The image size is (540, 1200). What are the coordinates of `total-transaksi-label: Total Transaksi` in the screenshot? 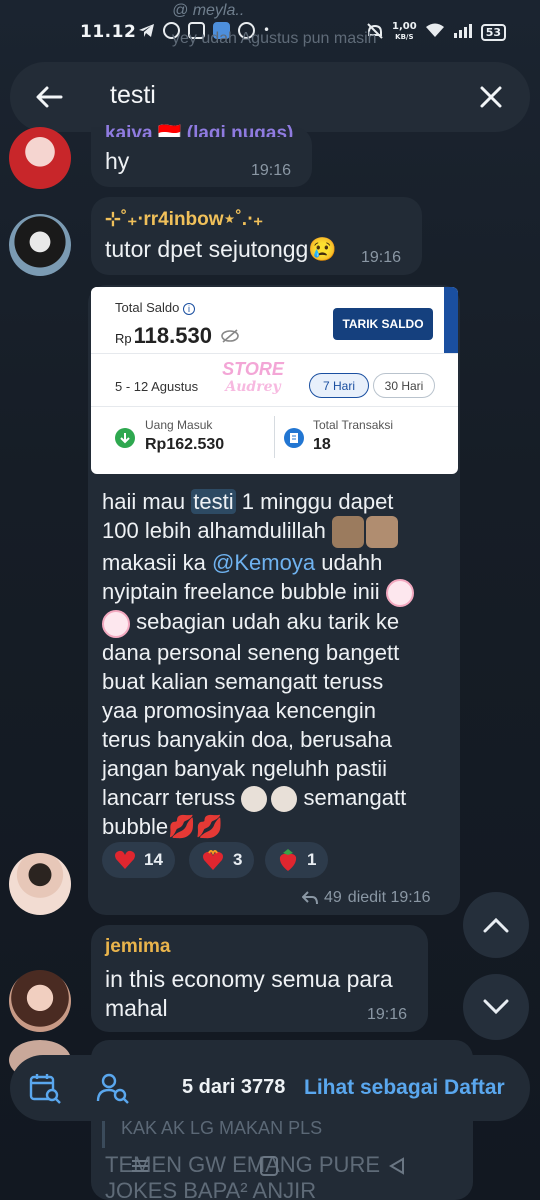 It's located at (353, 425).